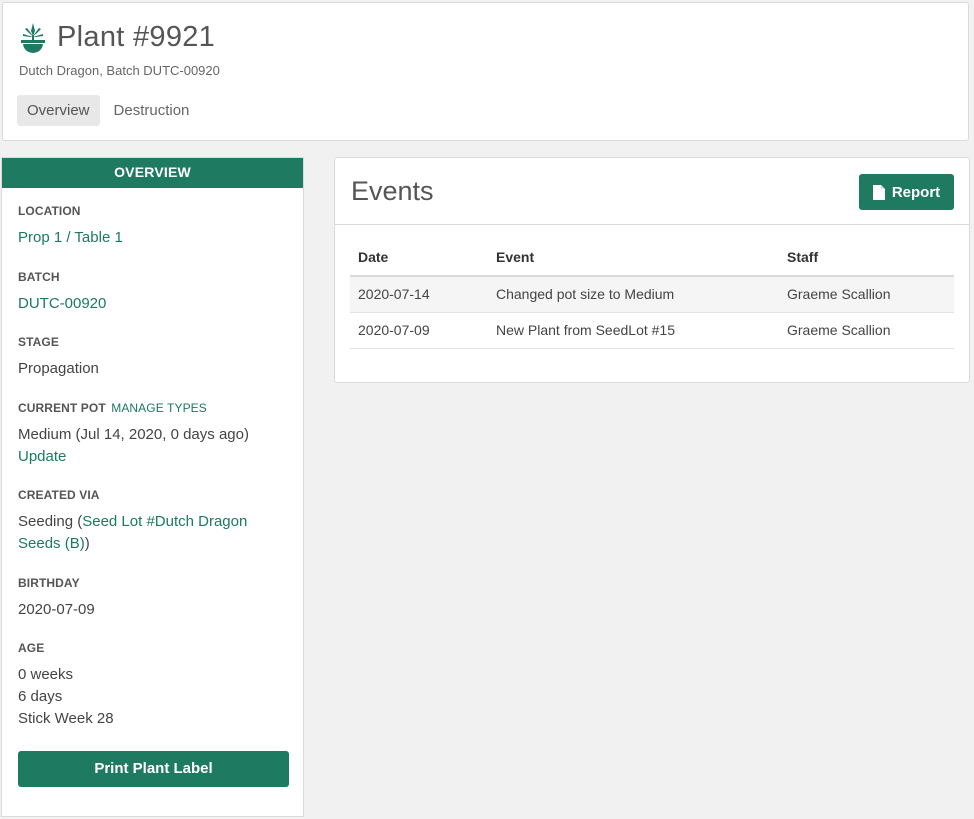  I want to click on current-pot-label-row: CURRENT POT MANAGE TYPES, so click(155, 408).